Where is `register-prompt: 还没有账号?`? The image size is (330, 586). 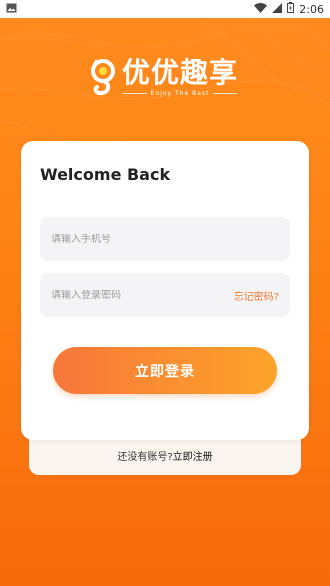
register-prompt: 还没有账号? is located at coordinates (145, 457).